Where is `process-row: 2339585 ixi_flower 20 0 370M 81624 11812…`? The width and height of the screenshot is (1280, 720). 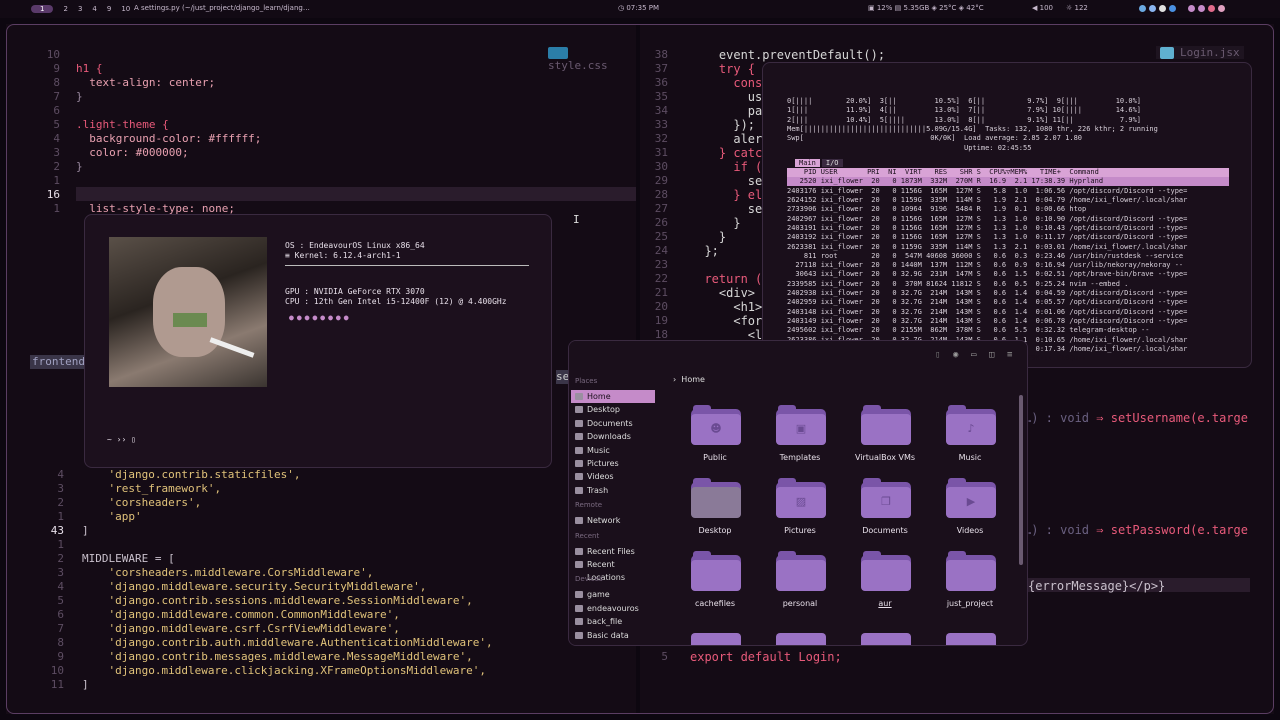 process-row: 2339585 ixi_flower 20 0 370M 81624 11812… is located at coordinates (958, 283).